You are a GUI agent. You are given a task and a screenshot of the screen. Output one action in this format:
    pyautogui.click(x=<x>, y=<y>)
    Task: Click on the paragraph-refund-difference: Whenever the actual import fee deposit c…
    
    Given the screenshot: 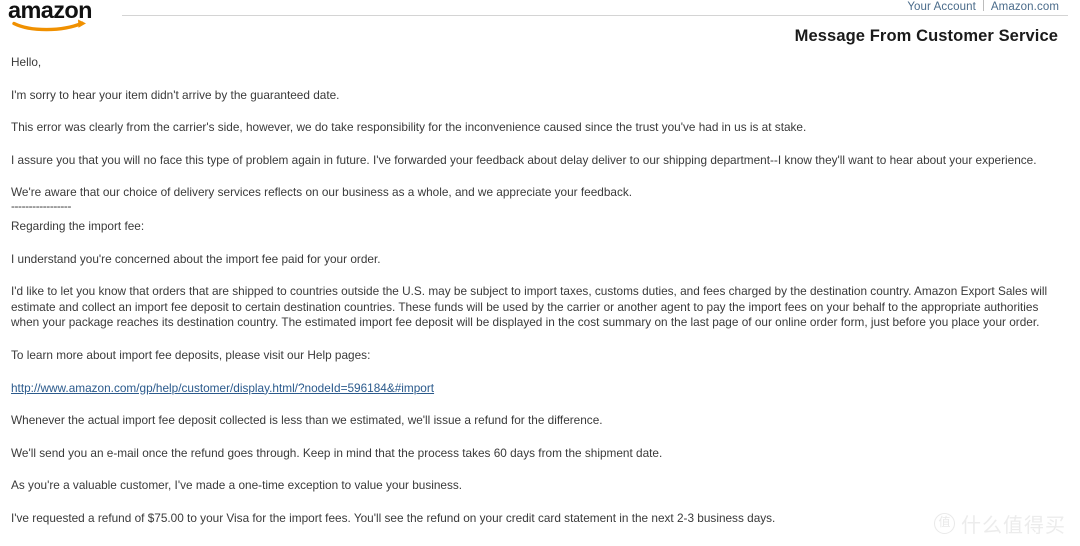 What is the action you would take?
    pyautogui.click(x=307, y=420)
    